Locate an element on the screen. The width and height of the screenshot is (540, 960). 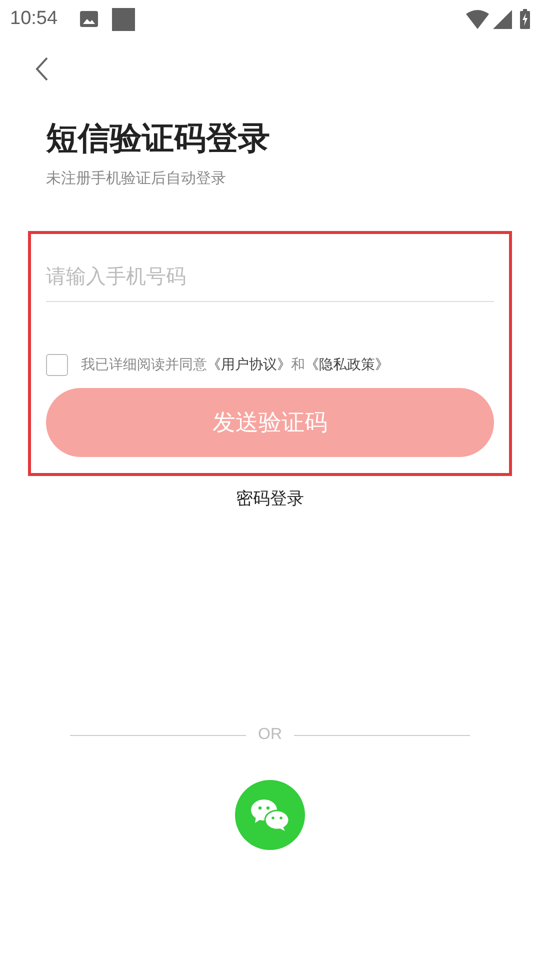
agreement-text: 我已详细阅读并同意《用户协议》和《隐私政策》 is located at coordinates (235, 364).